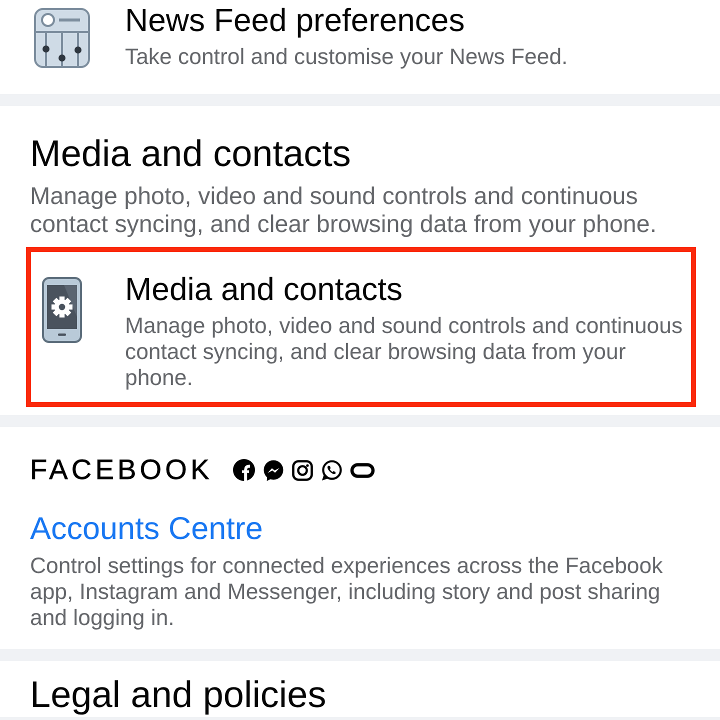 This screenshot has height=720, width=720. I want to click on item-title: News Feed preferences, so click(295, 20).